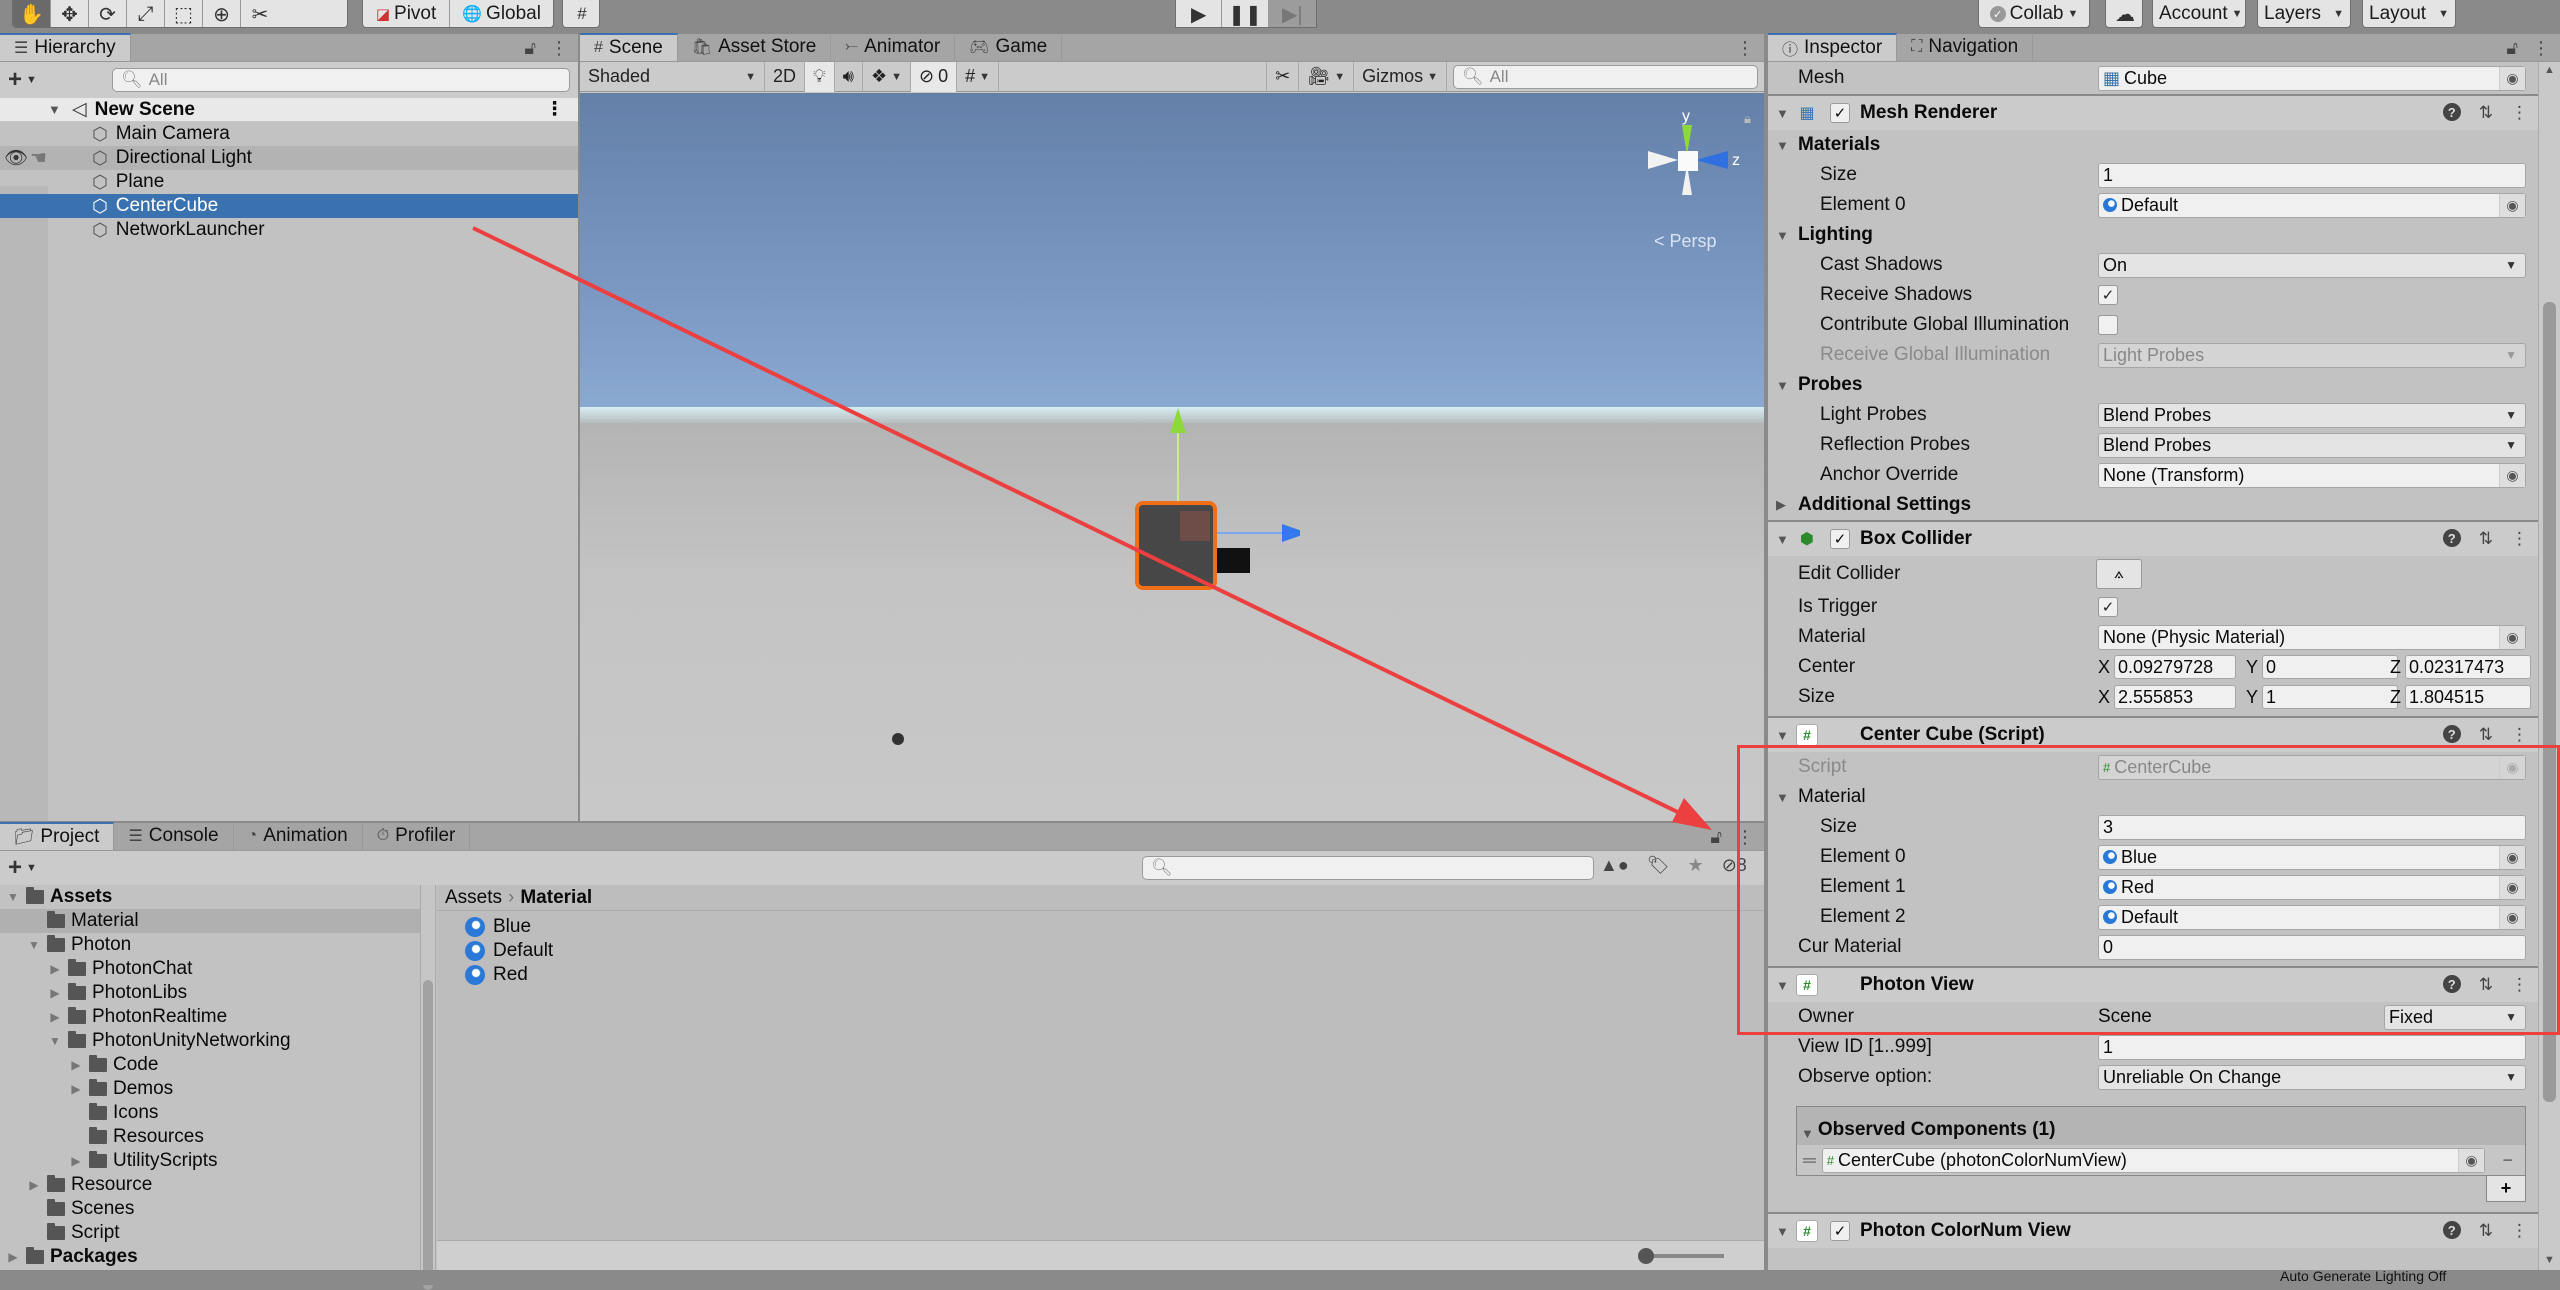  What do you see at coordinates (210, 1065) in the screenshot?
I see `folder-tree-item: ▶ Code` at bounding box center [210, 1065].